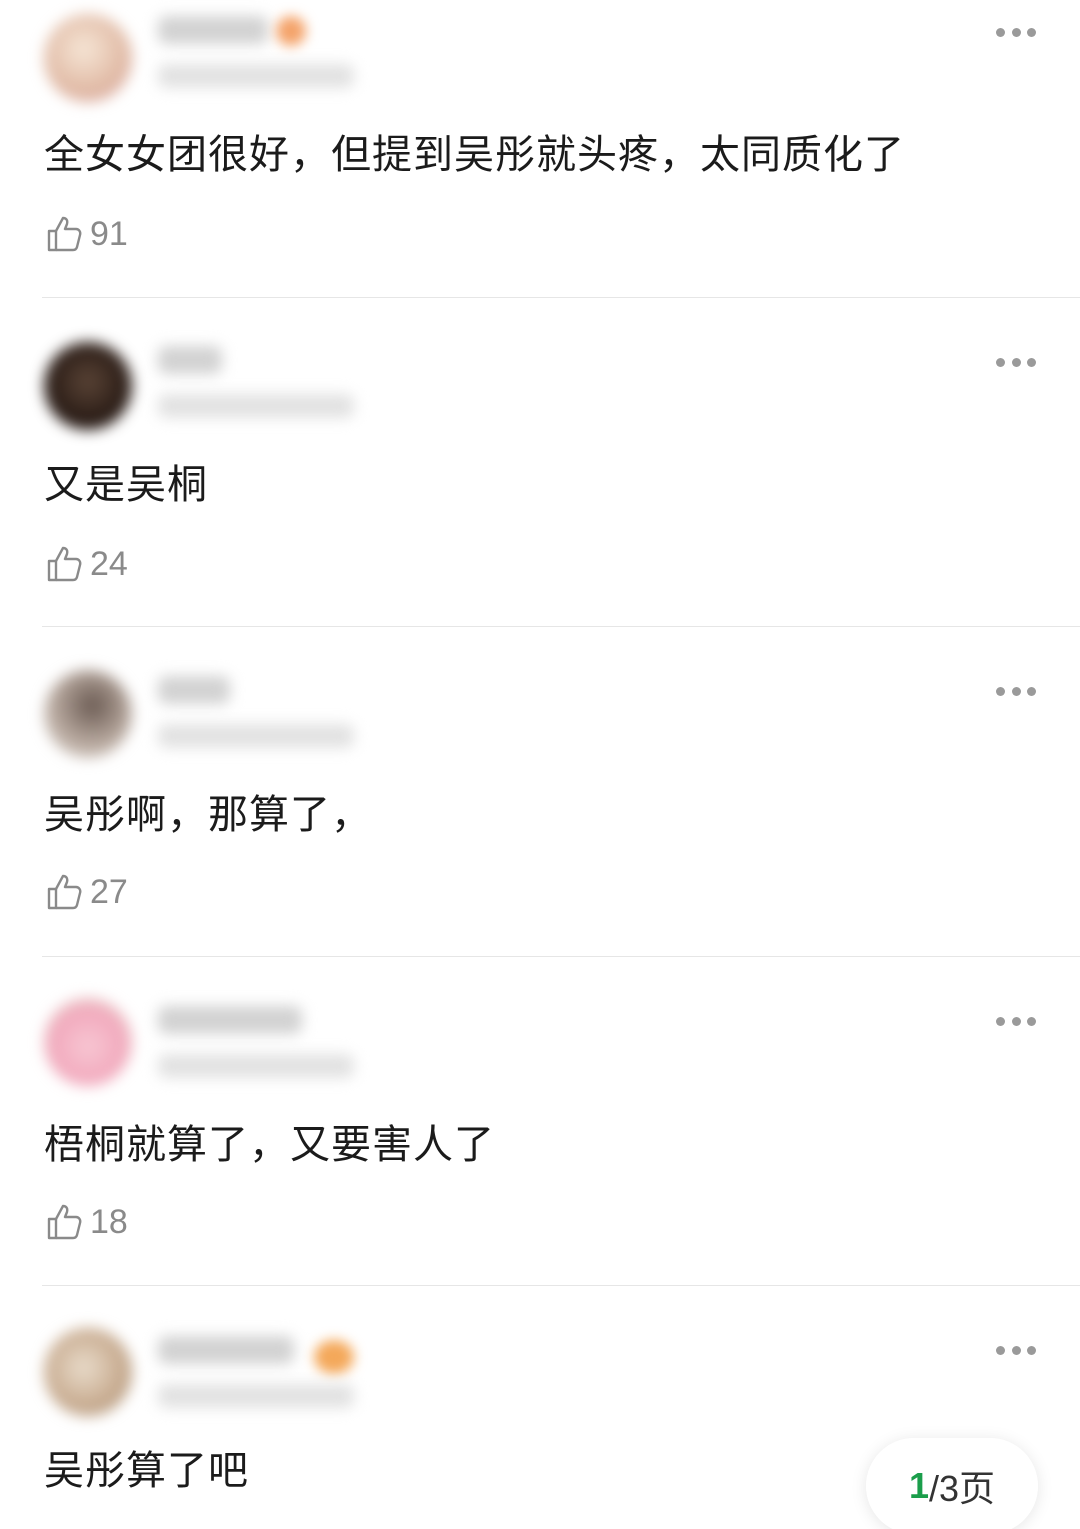  What do you see at coordinates (126, 485) in the screenshot?
I see `comment-text: 又是吴桐` at bounding box center [126, 485].